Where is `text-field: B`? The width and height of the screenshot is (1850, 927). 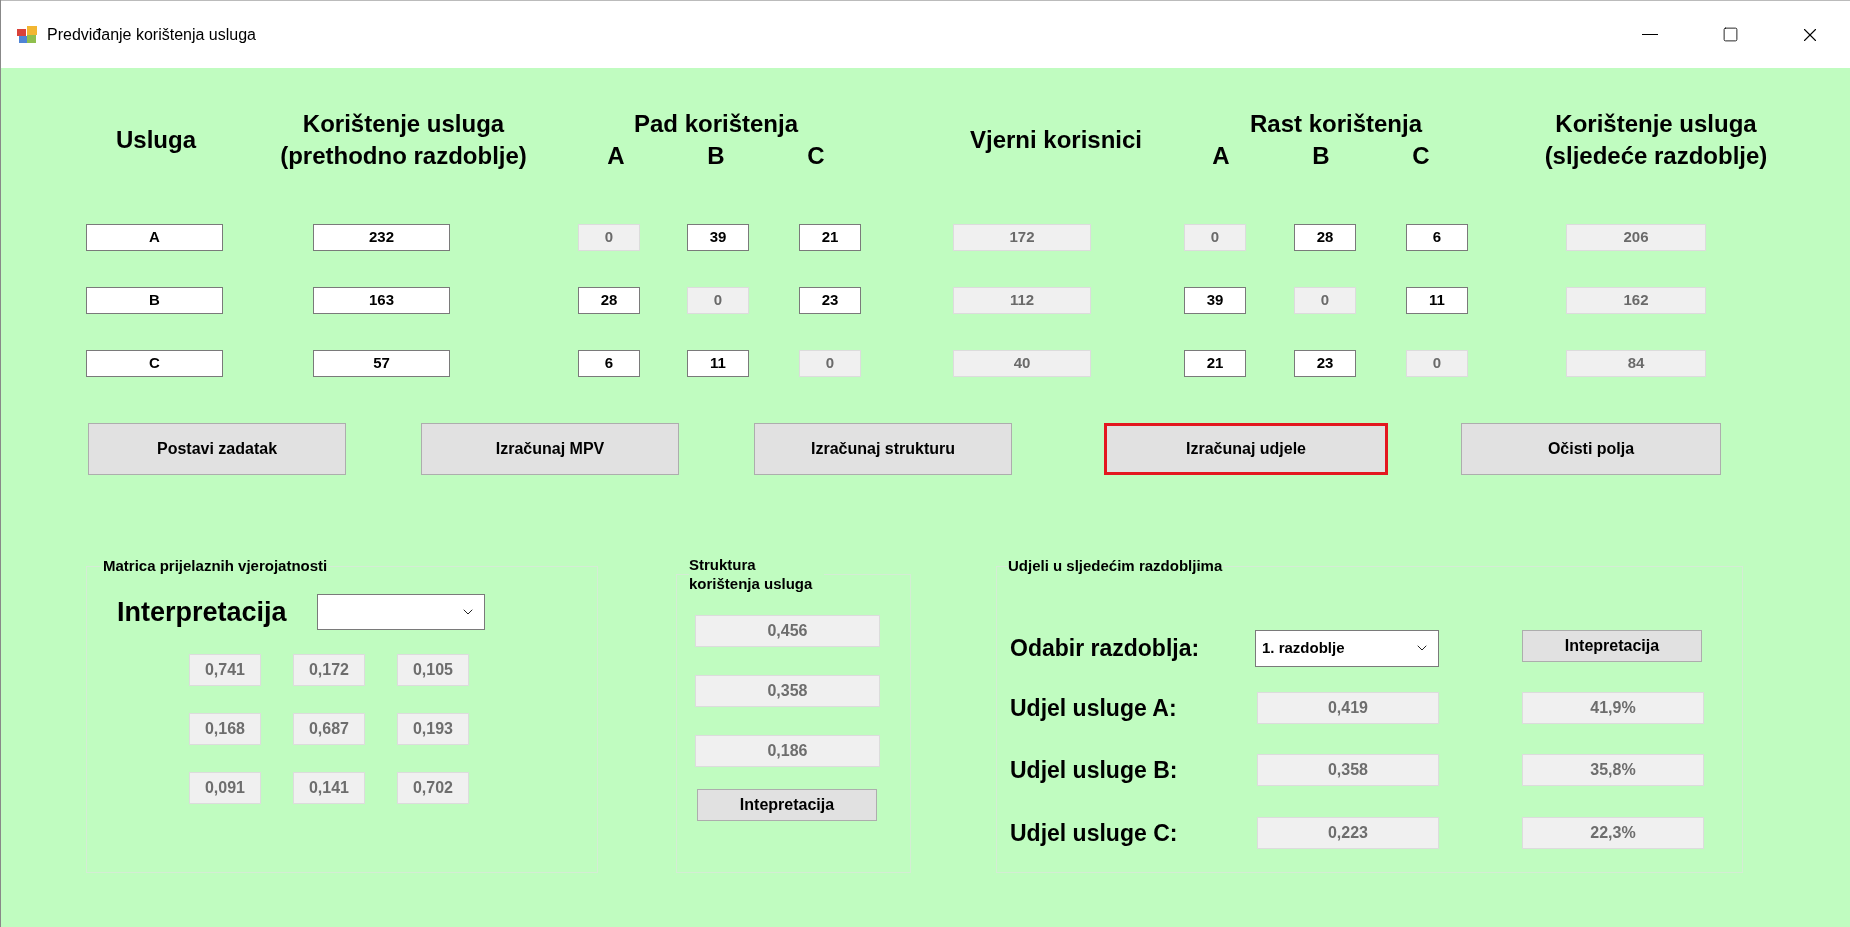
text-field: B is located at coordinates (154, 300).